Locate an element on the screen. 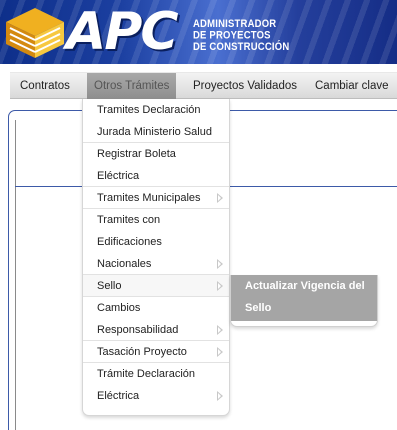  dropdown-item-tramites-edificaciones: Tramites con is located at coordinates (156, 220).